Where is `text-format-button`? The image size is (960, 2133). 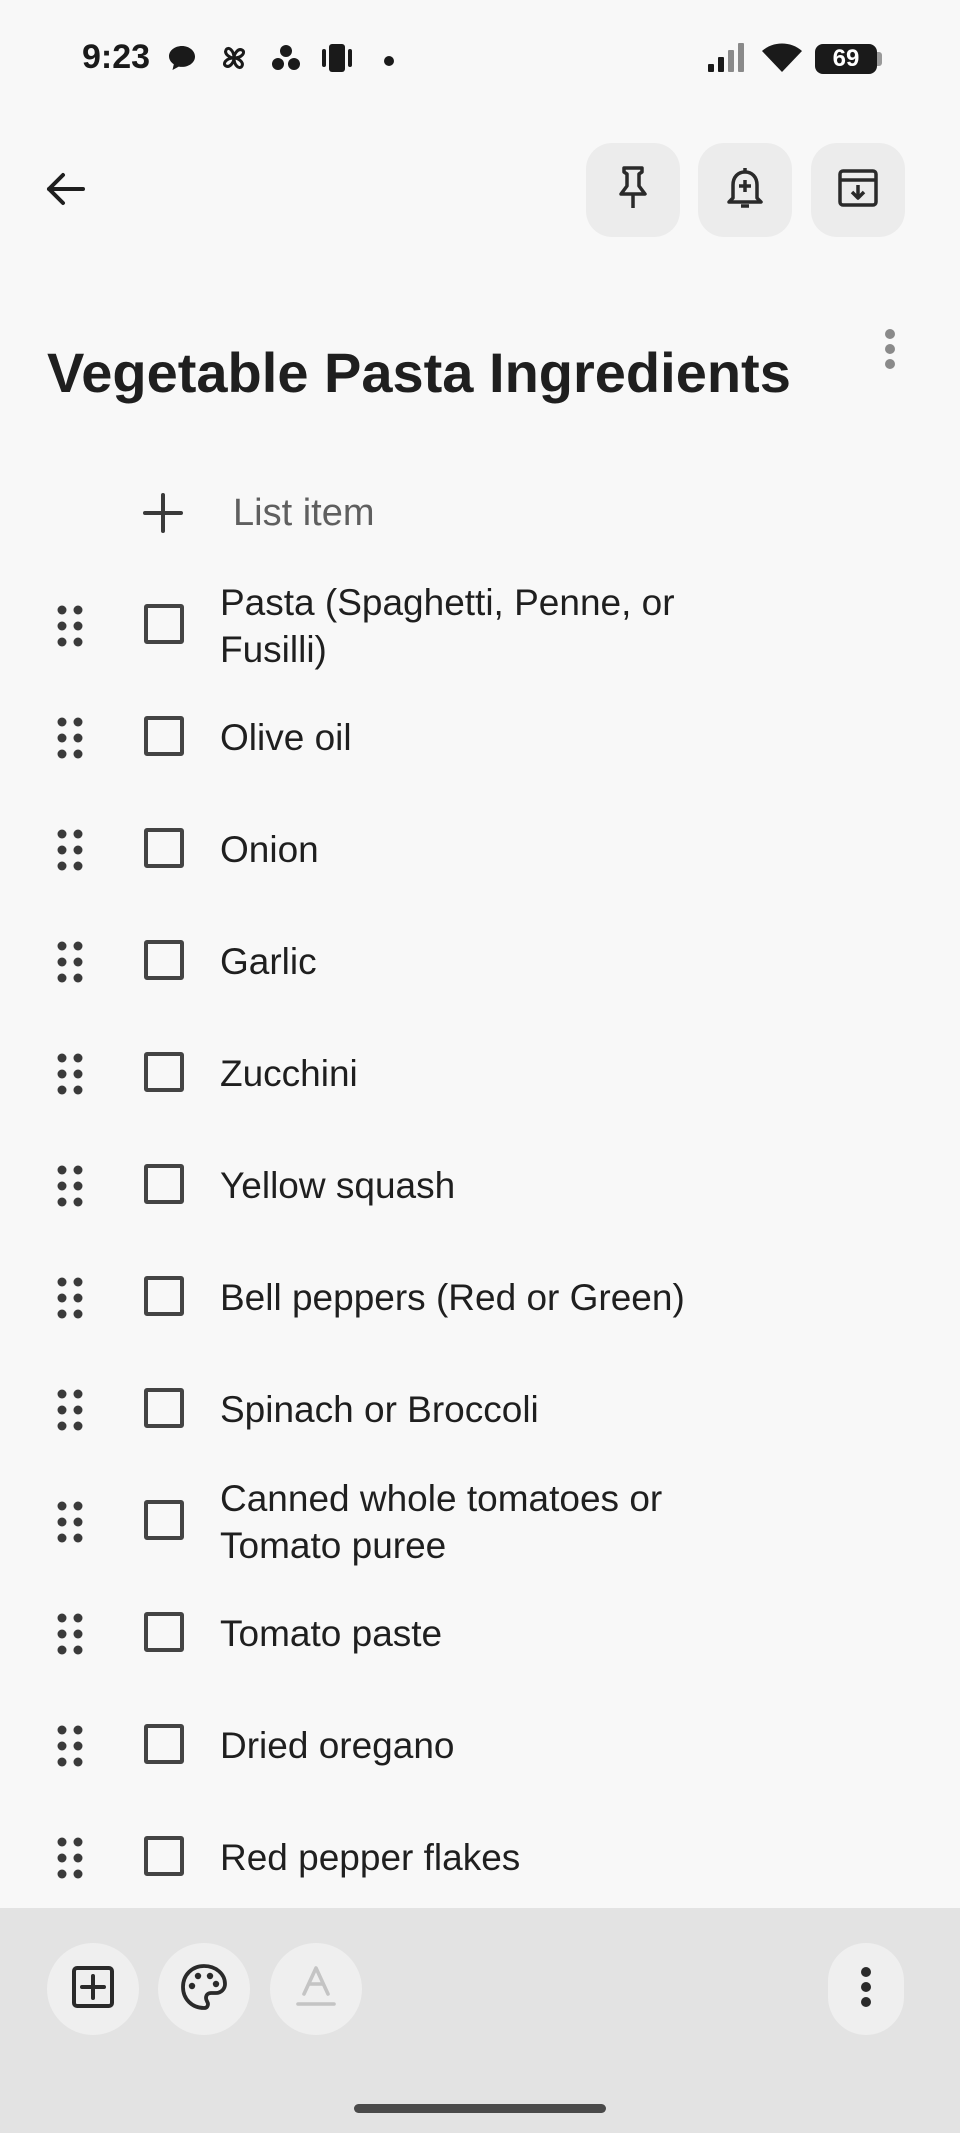 text-format-button is located at coordinates (316, 1989).